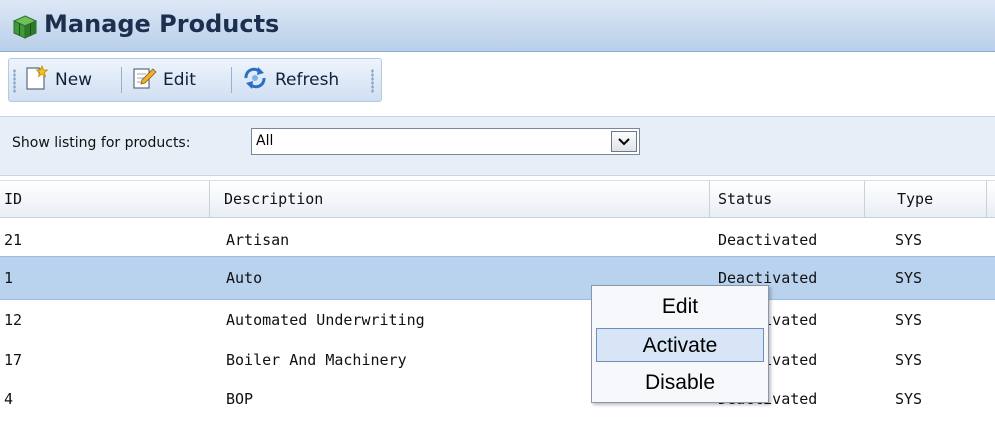 This screenshot has width=995, height=421. I want to click on filter-selected-value: All, so click(265, 141).